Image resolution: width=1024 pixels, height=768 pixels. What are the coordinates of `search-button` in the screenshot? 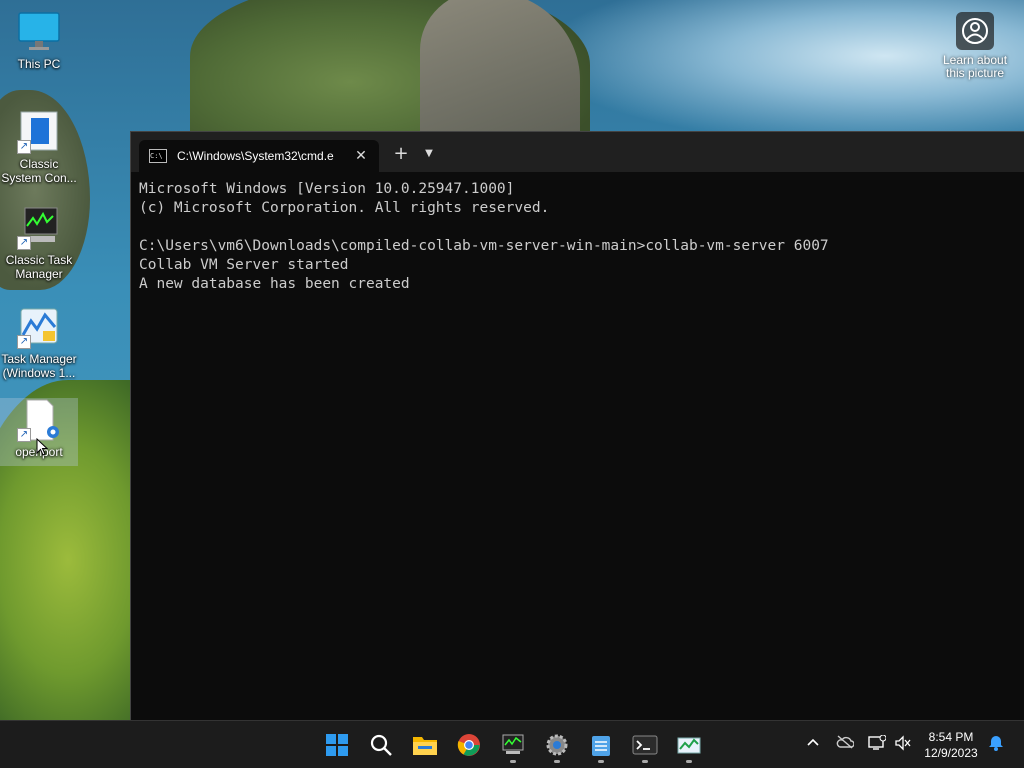 It's located at (381, 745).